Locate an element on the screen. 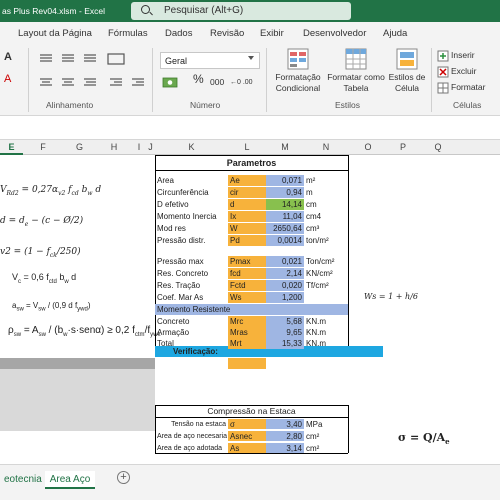 This screenshot has height=500, width=500. column-header-P: P is located at coordinates (403, 147).